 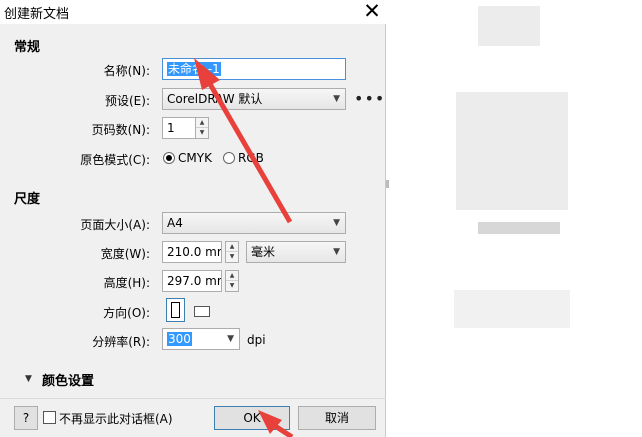 What do you see at coordinates (193, 398) in the screenshot?
I see `footer-divider` at bounding box center [193, 398].